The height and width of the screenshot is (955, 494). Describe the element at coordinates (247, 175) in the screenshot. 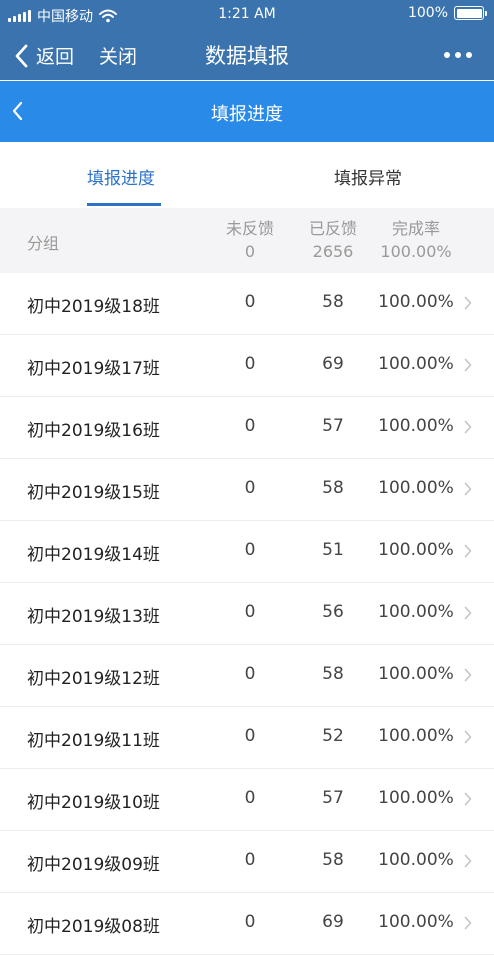

I see `tab-bar: 填报进度 填报异常` at that location.